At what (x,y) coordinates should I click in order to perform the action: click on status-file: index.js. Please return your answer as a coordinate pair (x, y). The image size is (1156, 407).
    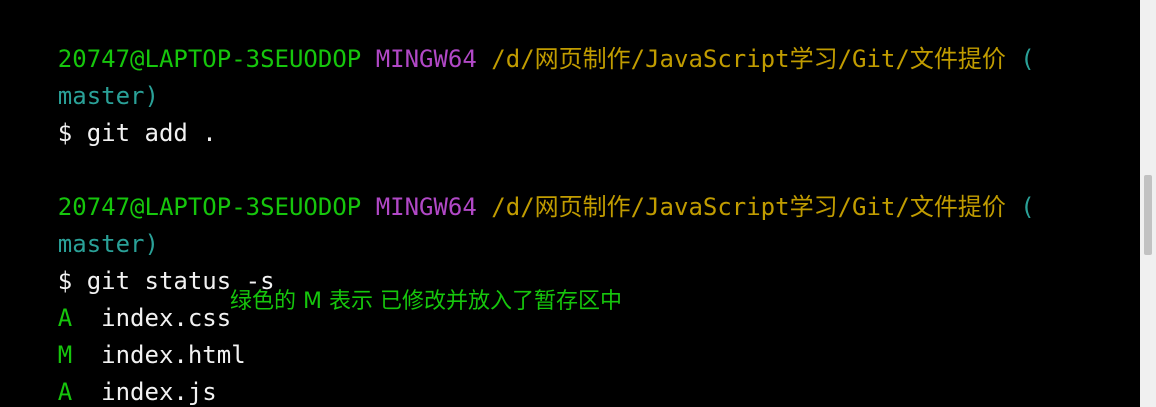
    Looking at the image, I should click on (159, 392).